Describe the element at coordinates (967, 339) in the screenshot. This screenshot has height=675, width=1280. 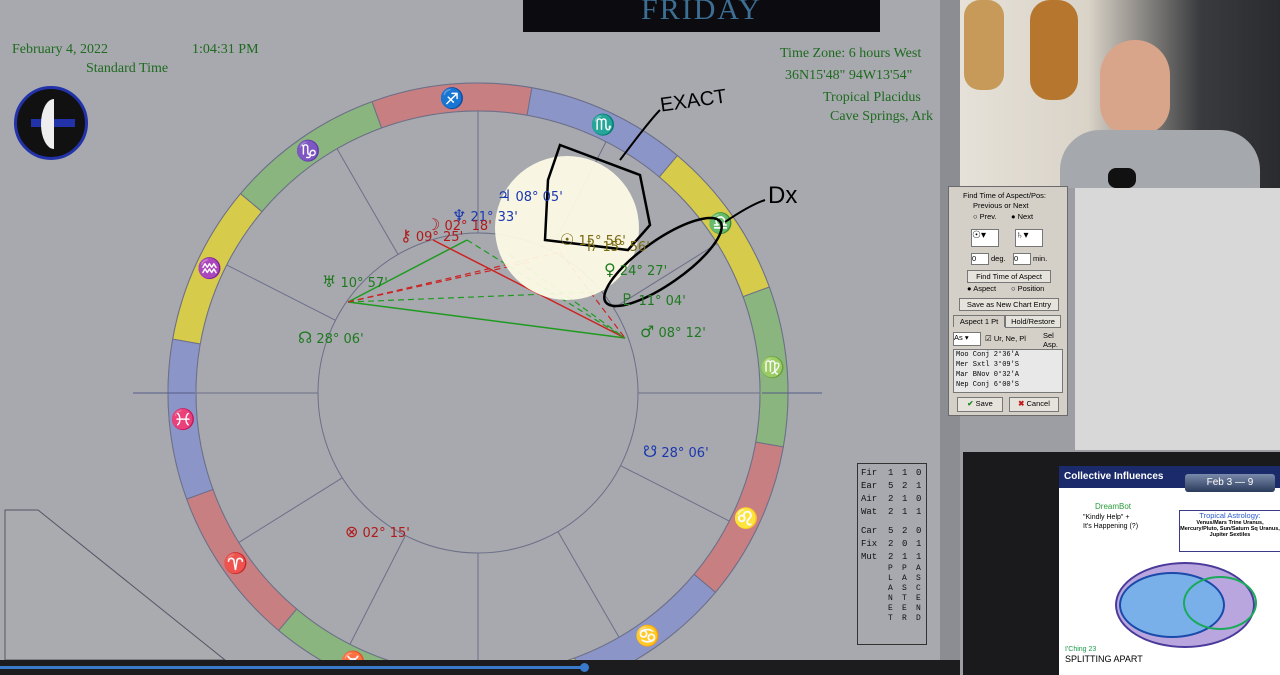
I see `as-select: As ▾` at that location.